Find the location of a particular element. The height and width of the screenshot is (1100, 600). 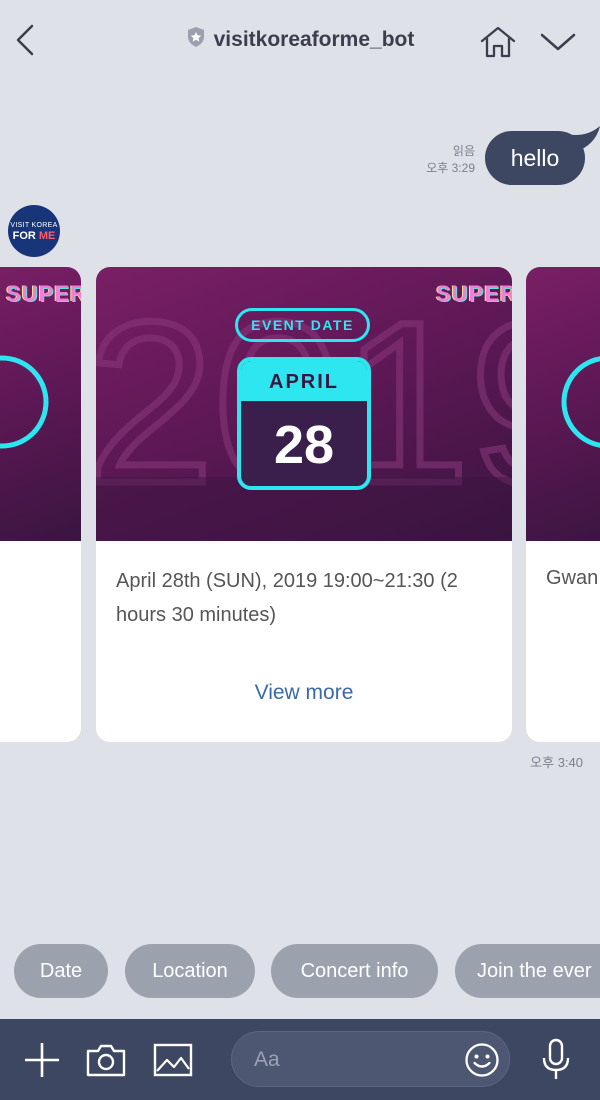

quick-reply-concert-info: Concert info is located at coordinates (354, 971).